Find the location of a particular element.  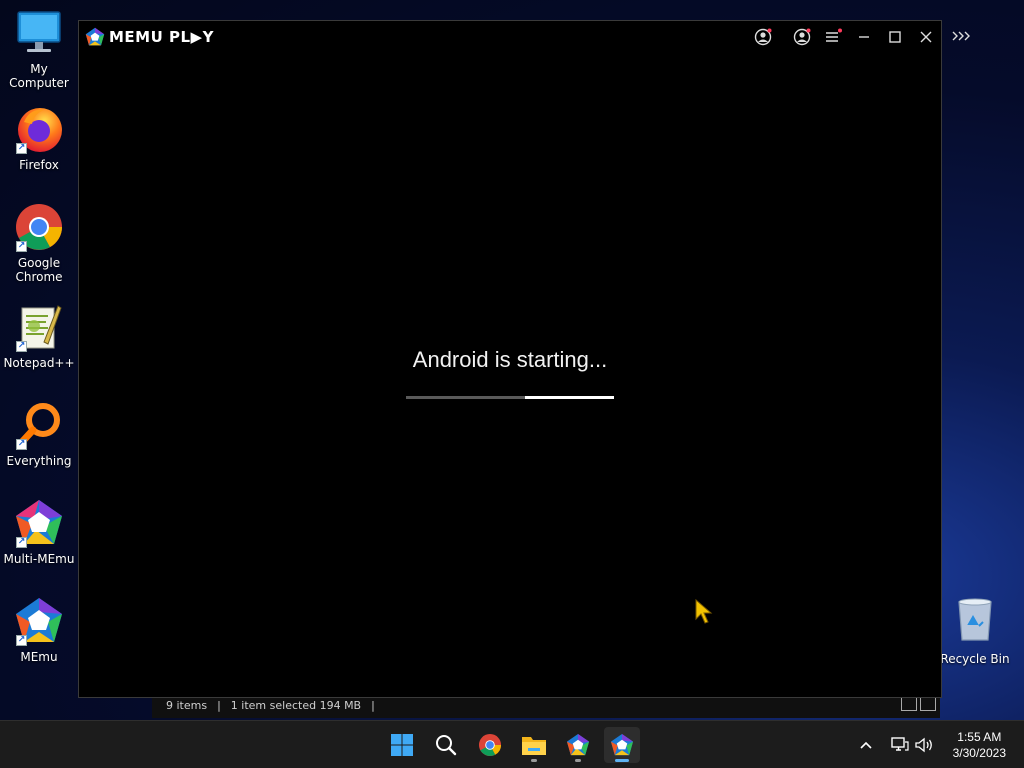

chrome-icon is located at coordinates (490, 745).